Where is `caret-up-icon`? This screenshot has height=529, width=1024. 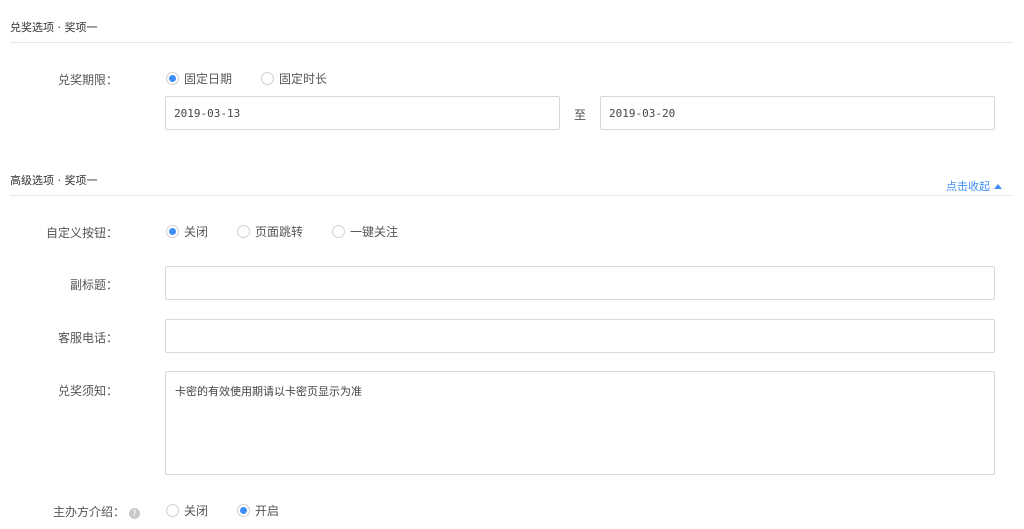
caret-up-icon is located at coordinates (998, 186).